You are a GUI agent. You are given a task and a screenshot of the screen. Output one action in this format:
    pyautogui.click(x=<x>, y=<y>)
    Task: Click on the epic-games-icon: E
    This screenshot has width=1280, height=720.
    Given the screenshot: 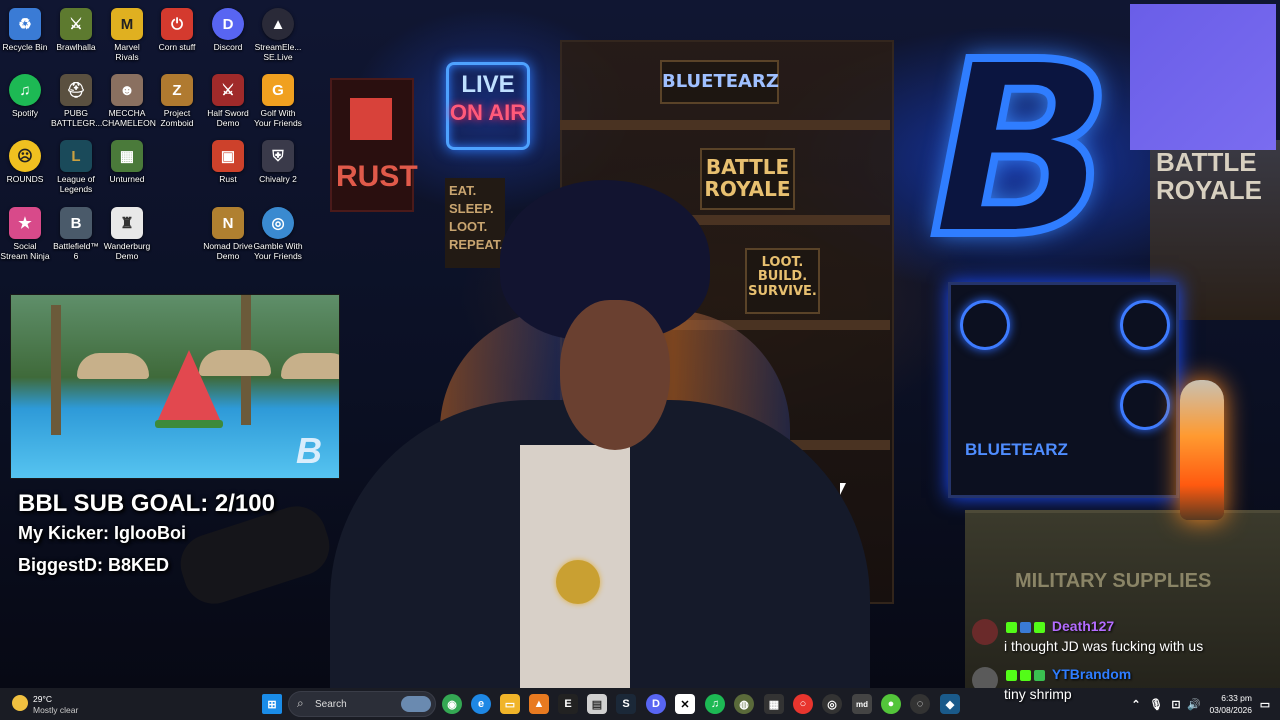 What is the action you would take?
    pyautogui.click(x=568, y=704)
    